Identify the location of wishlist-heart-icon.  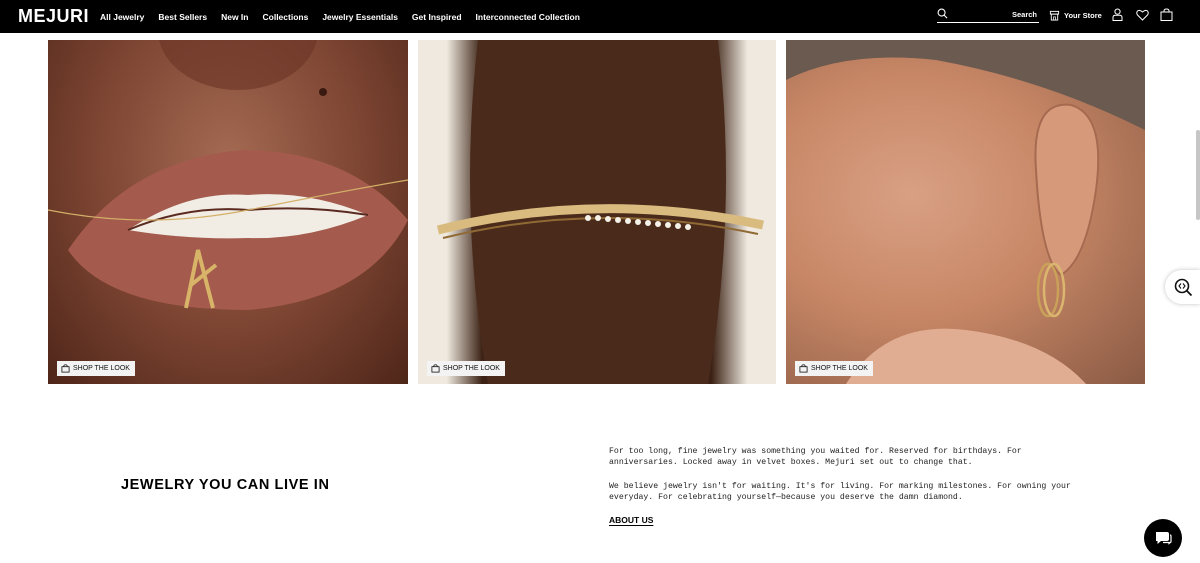
(1142, 15).